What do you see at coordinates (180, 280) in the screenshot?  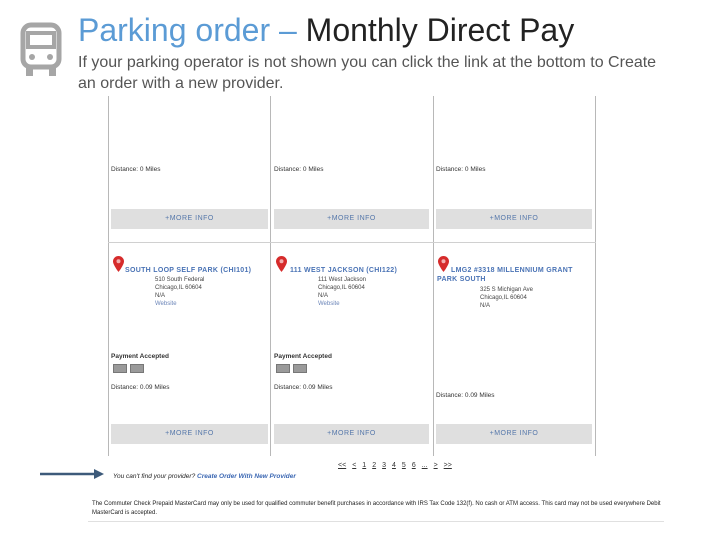 I see `address-line: 510 South Federal` at bounding box center [180, 280].